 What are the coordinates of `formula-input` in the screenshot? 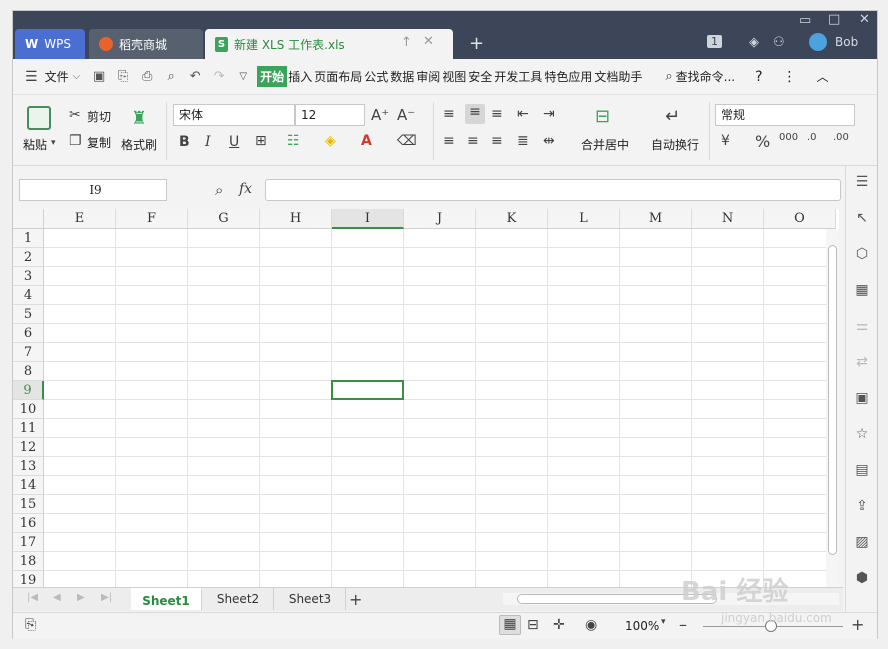 It's located at (553, 190).